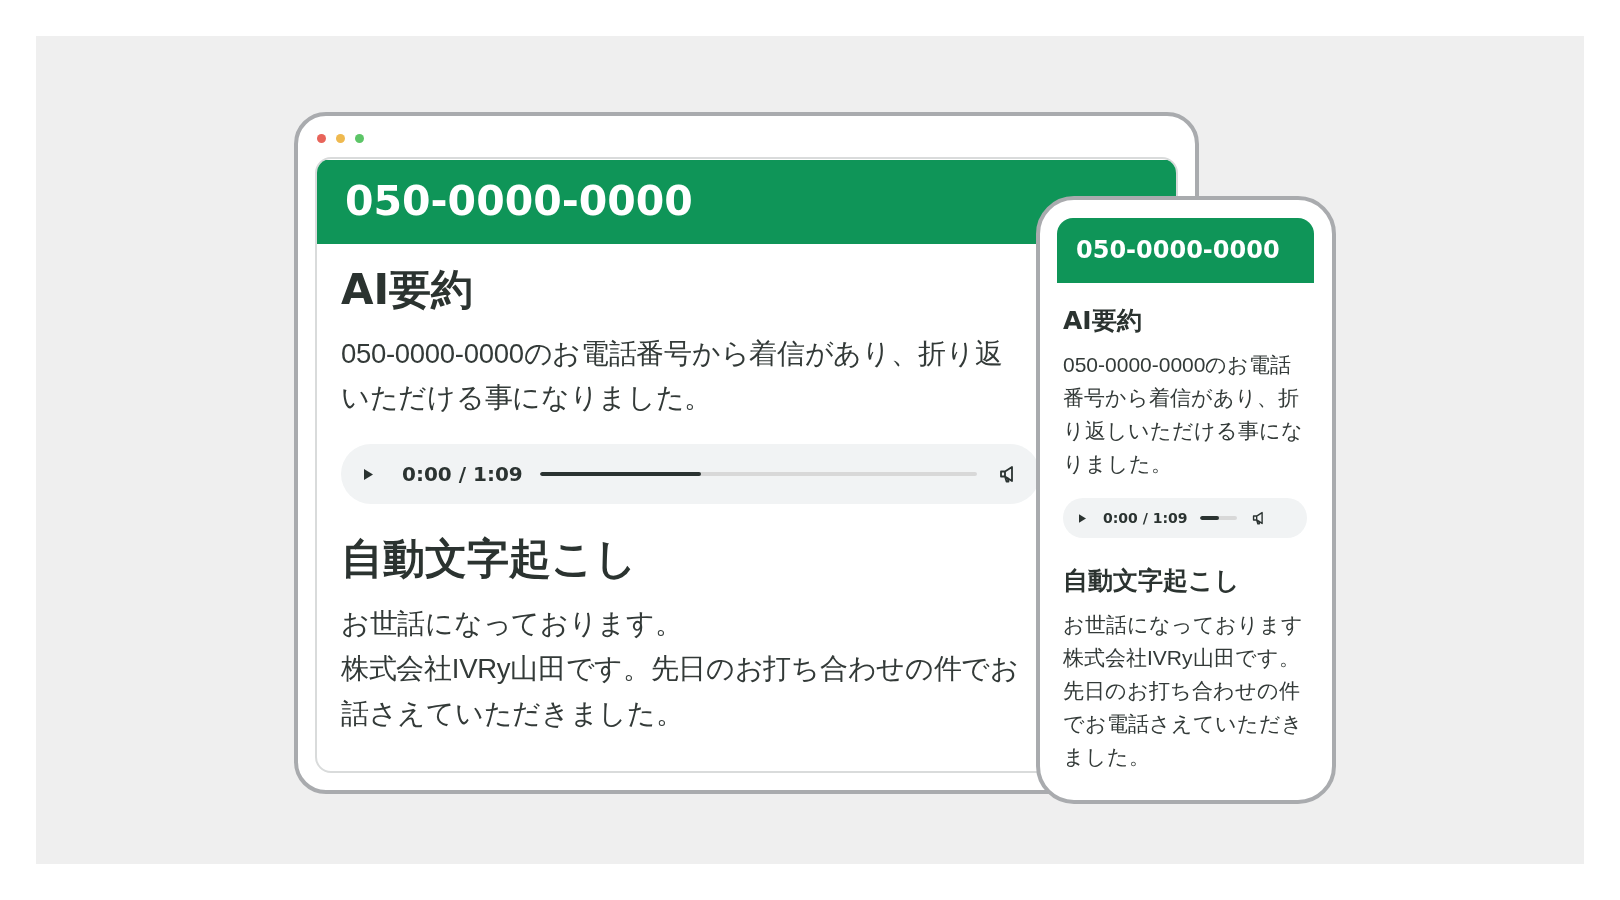 This screenshot has height=900, width=1620. Describe the element at coordinates (672, 376) in the screenshot. I see `summary-text: 050-0000-0000のお電話番号から着信があり、折り返 いただける事になりました。` at that location.